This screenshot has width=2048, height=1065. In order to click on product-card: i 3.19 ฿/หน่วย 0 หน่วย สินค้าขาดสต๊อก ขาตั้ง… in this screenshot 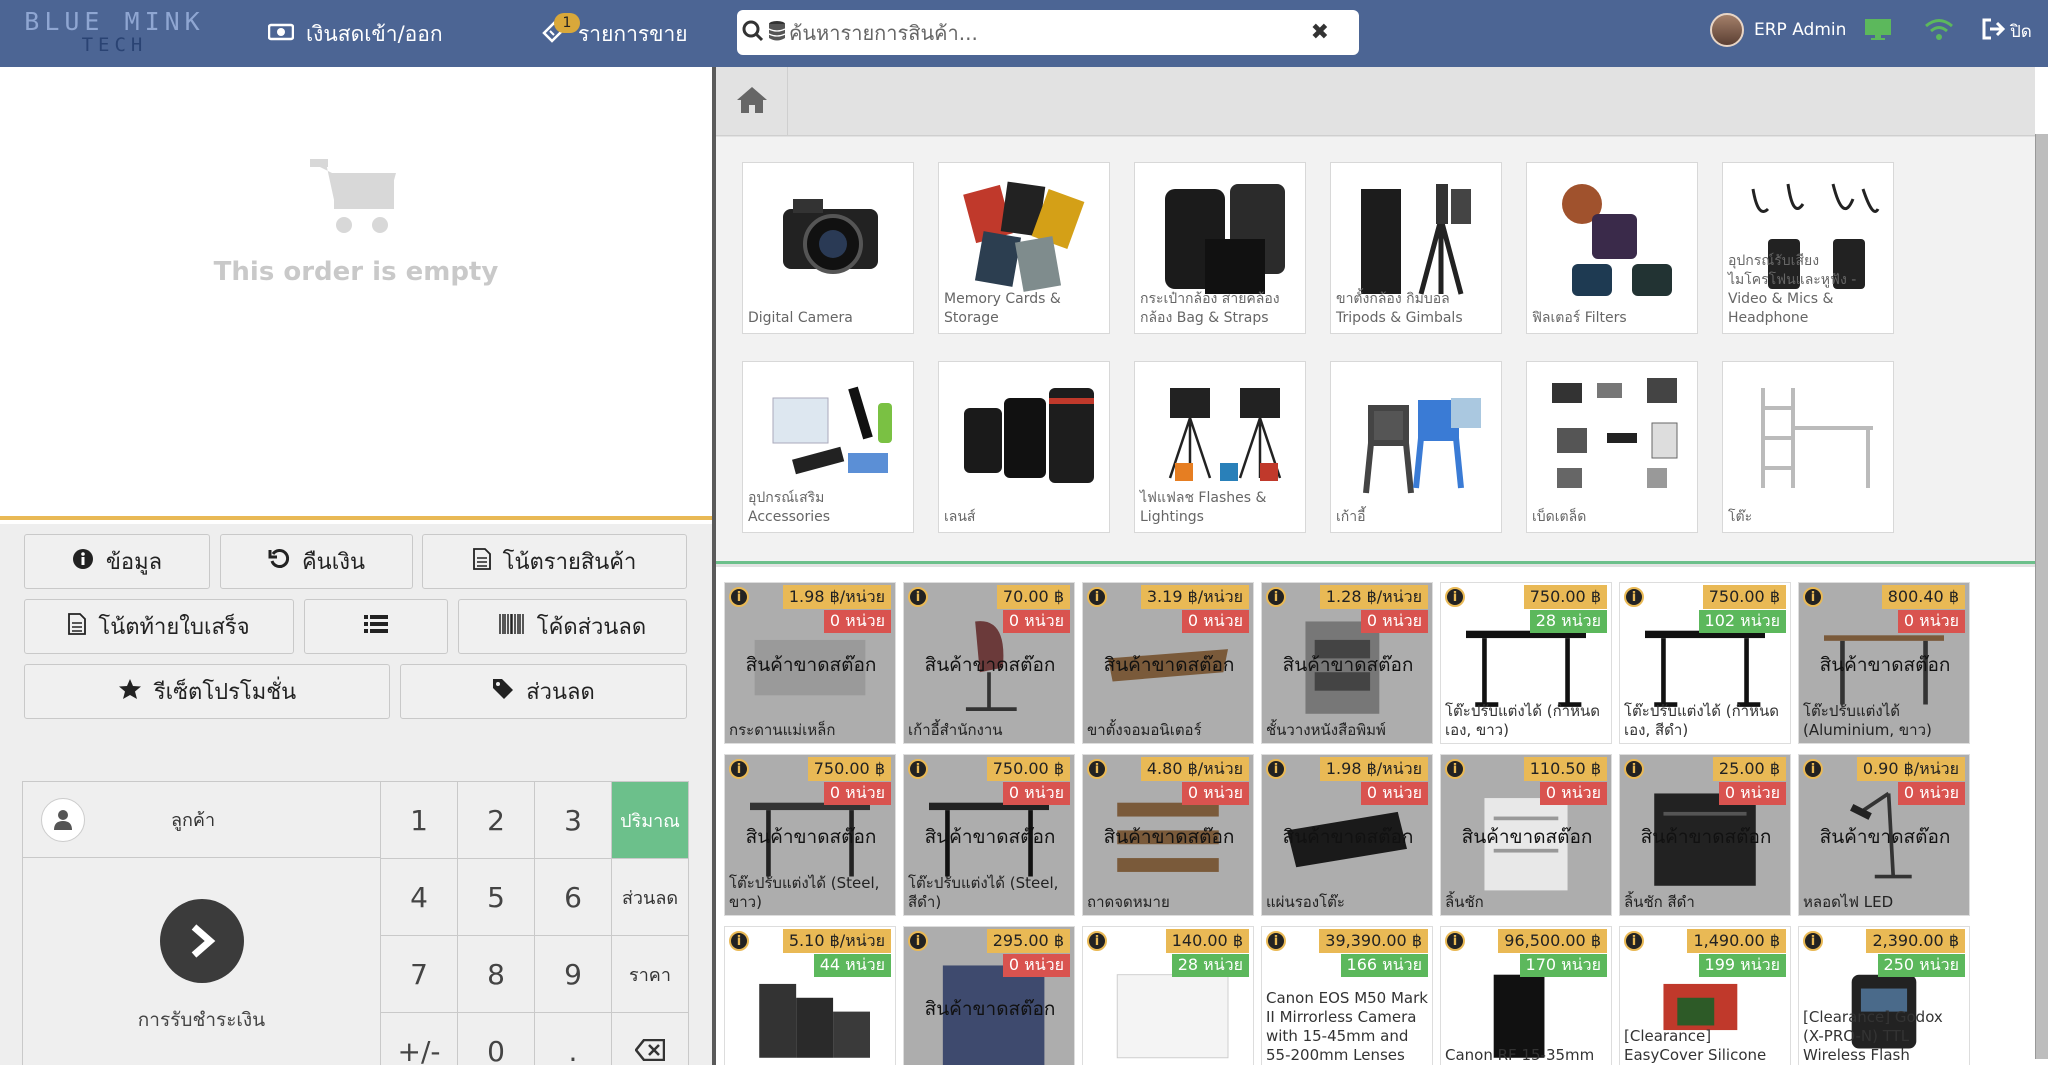, I will do `click(1168, 663)`.